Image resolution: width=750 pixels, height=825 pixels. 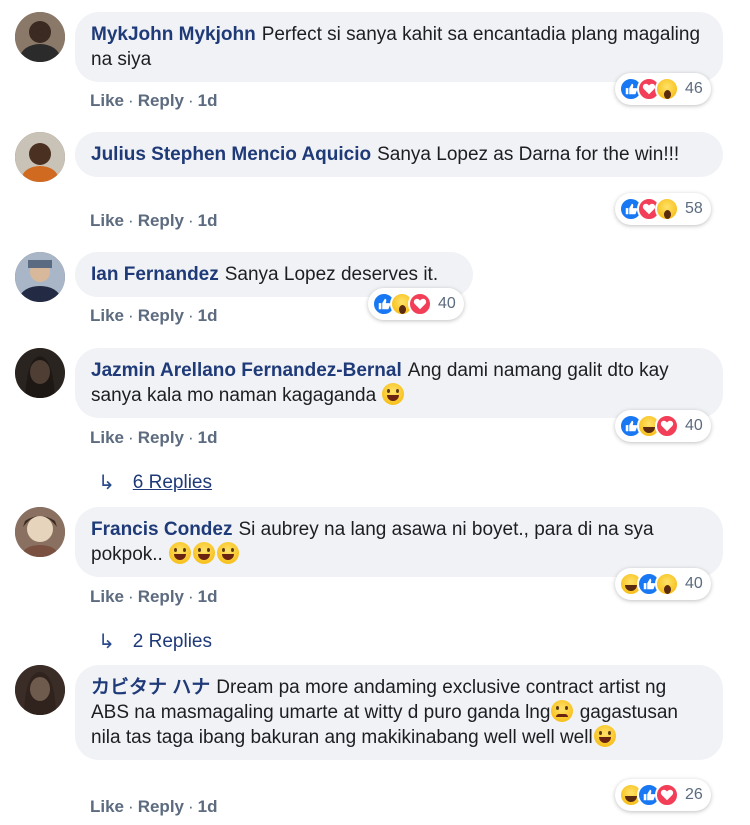 What do you see at coordinates (694, 794) in the screenshot?
I see `reaction-count: 26` at bounding box center [694, 794].